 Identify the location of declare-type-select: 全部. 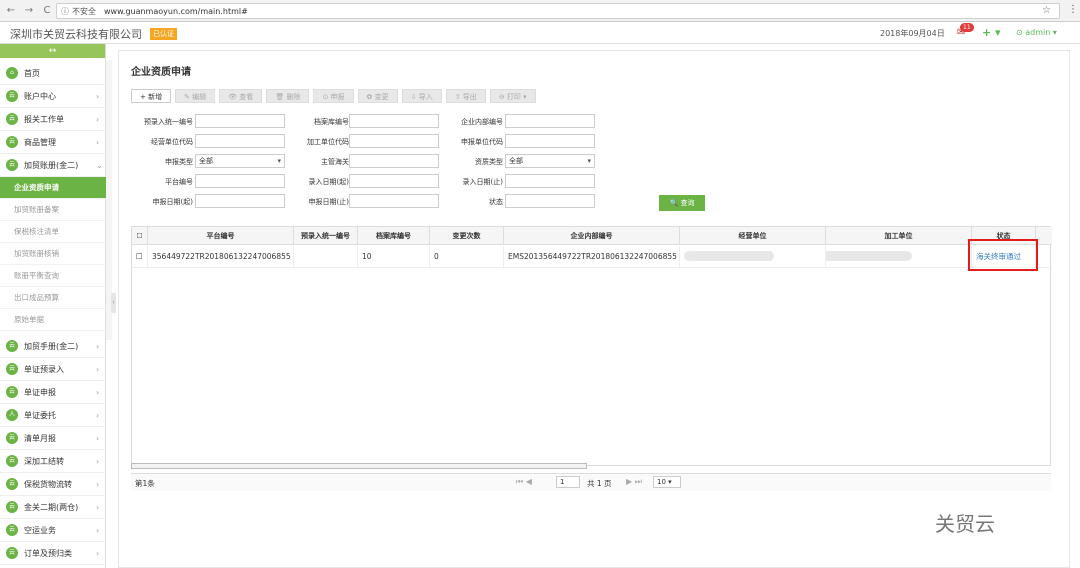
(240, 161).